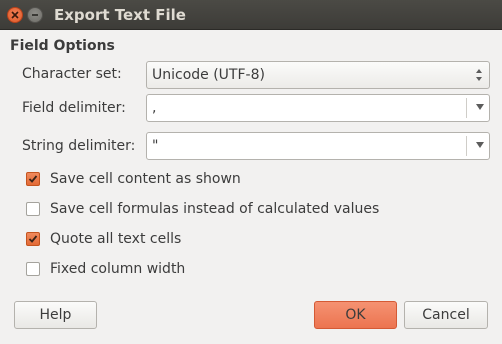 This screenshot has width=502, height=344. Describe the element at coordinates (145, 179) in the screenshot. I see `option-label: Save cell content as shown` at that location.